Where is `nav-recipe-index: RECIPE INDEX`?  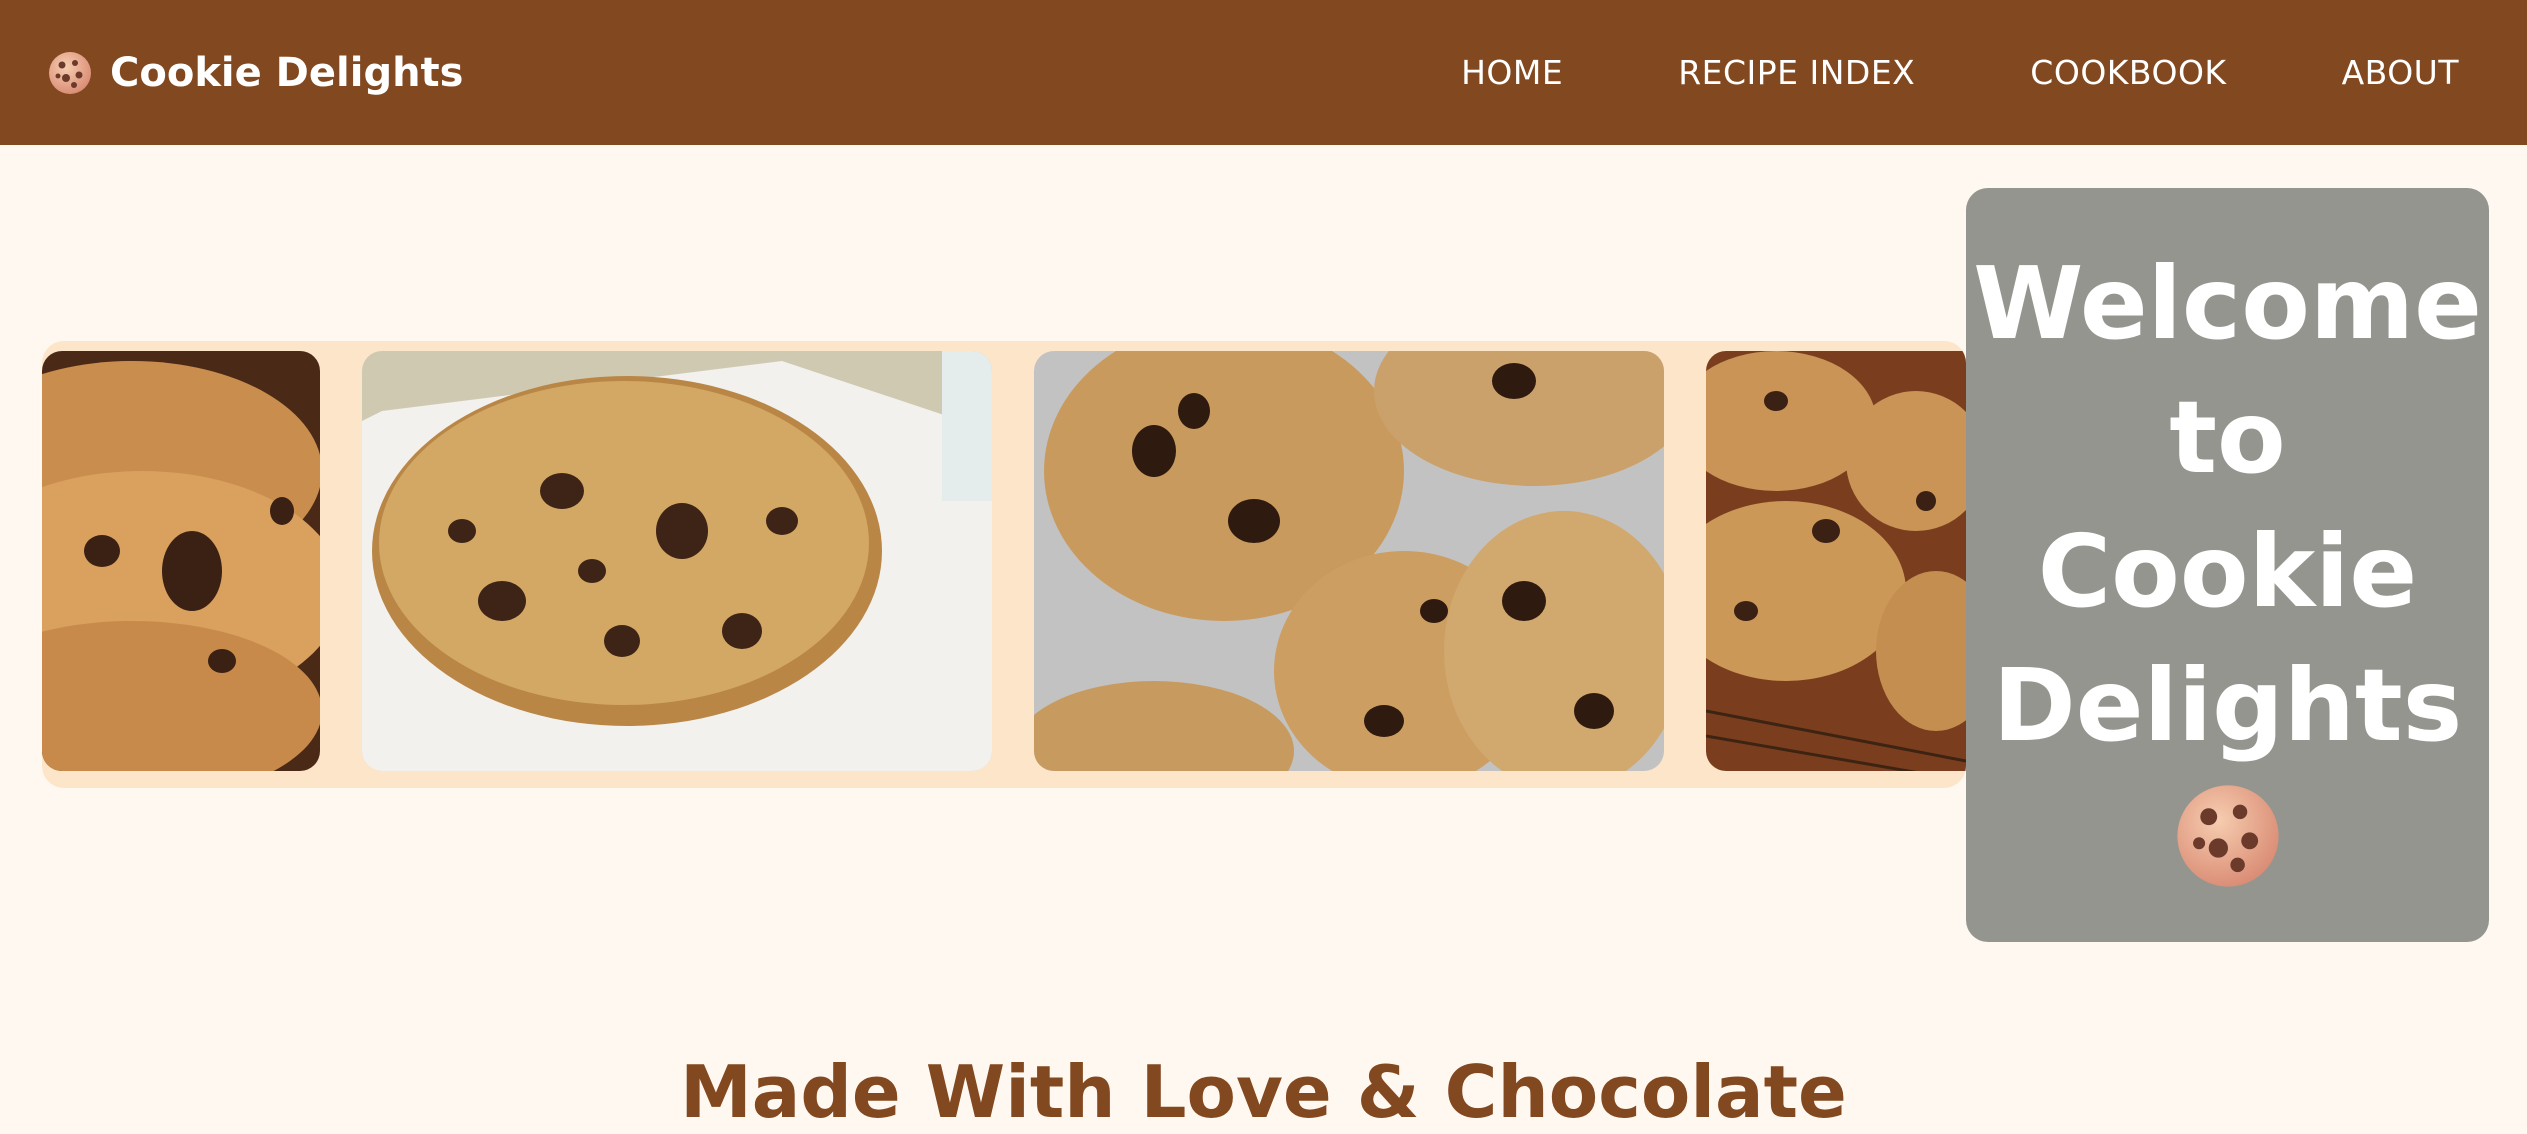 nav-recipe-index: RECIPE INDEX is located at coordinates (1796, 72).